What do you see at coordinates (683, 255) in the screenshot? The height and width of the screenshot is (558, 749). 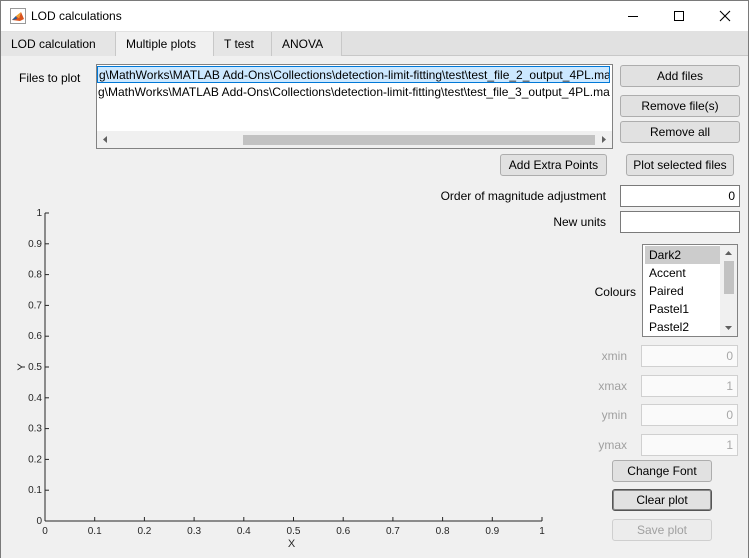 I see `list-item: Dark2` at bounding box center [683, 255].